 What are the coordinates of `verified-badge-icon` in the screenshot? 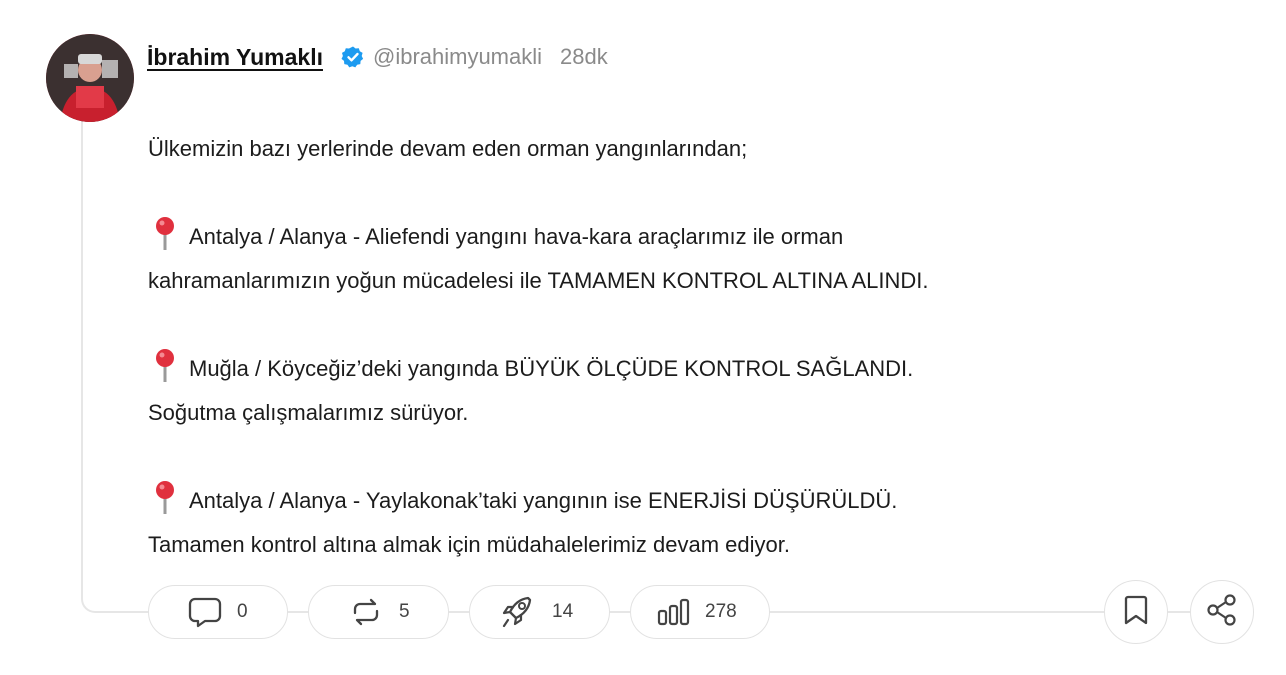 It's located at (353, 57).